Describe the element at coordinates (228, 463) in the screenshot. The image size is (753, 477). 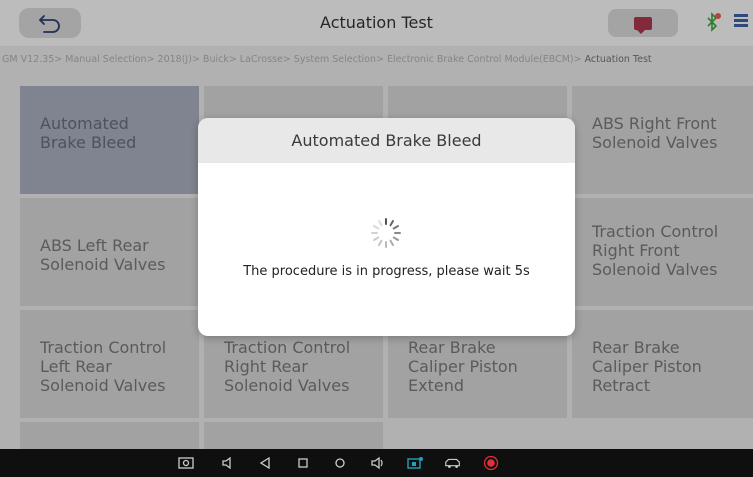
I see `volume-down-icon` at that location.